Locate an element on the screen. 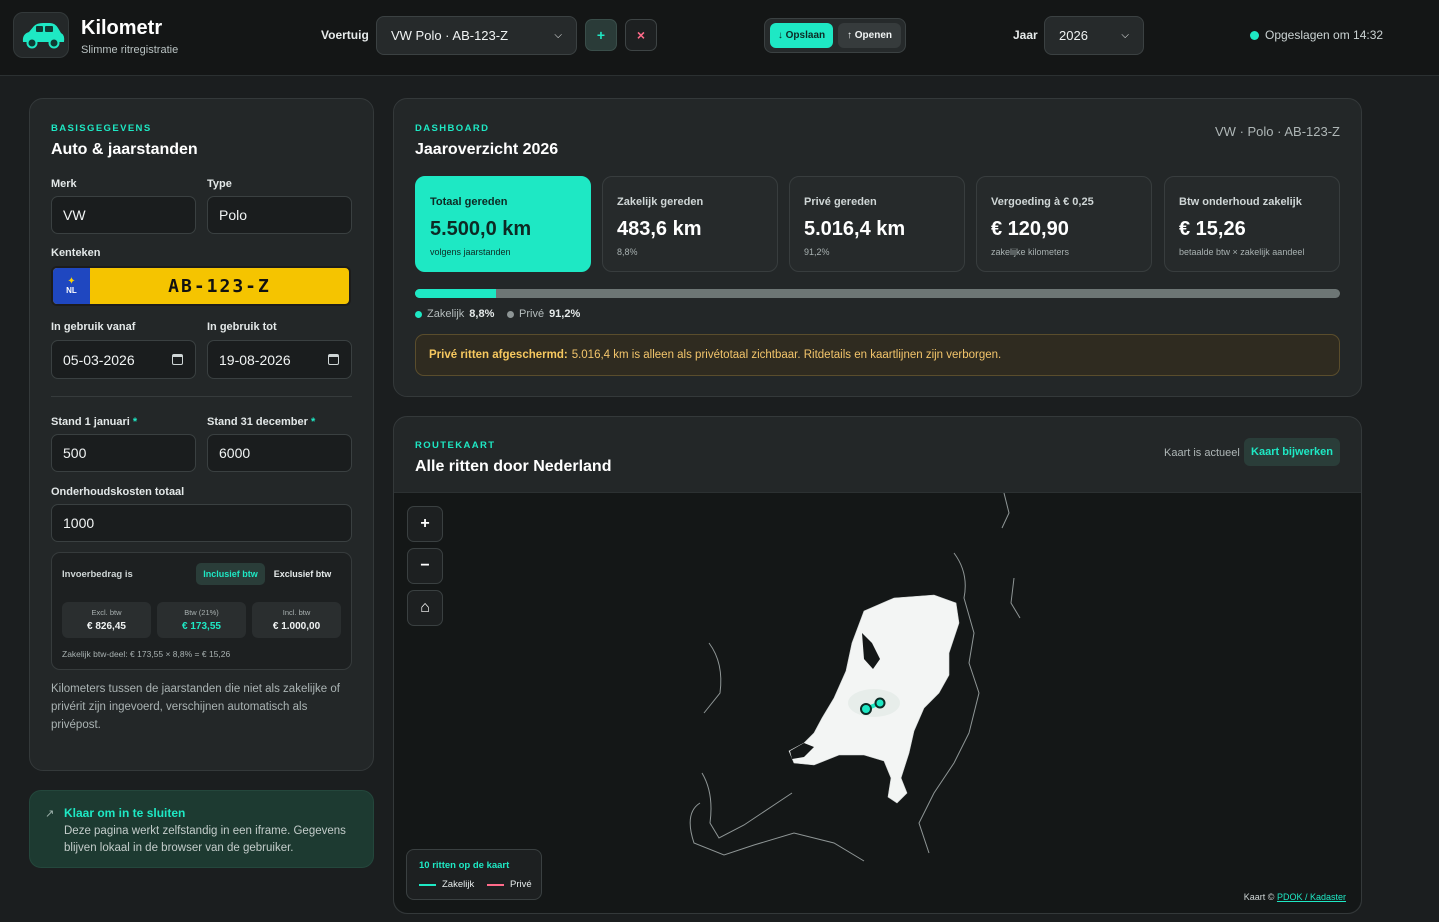 The image size is (1439, 922). save-status: Opgeslagen om 14:32 is located at coordinates (1316, 35).